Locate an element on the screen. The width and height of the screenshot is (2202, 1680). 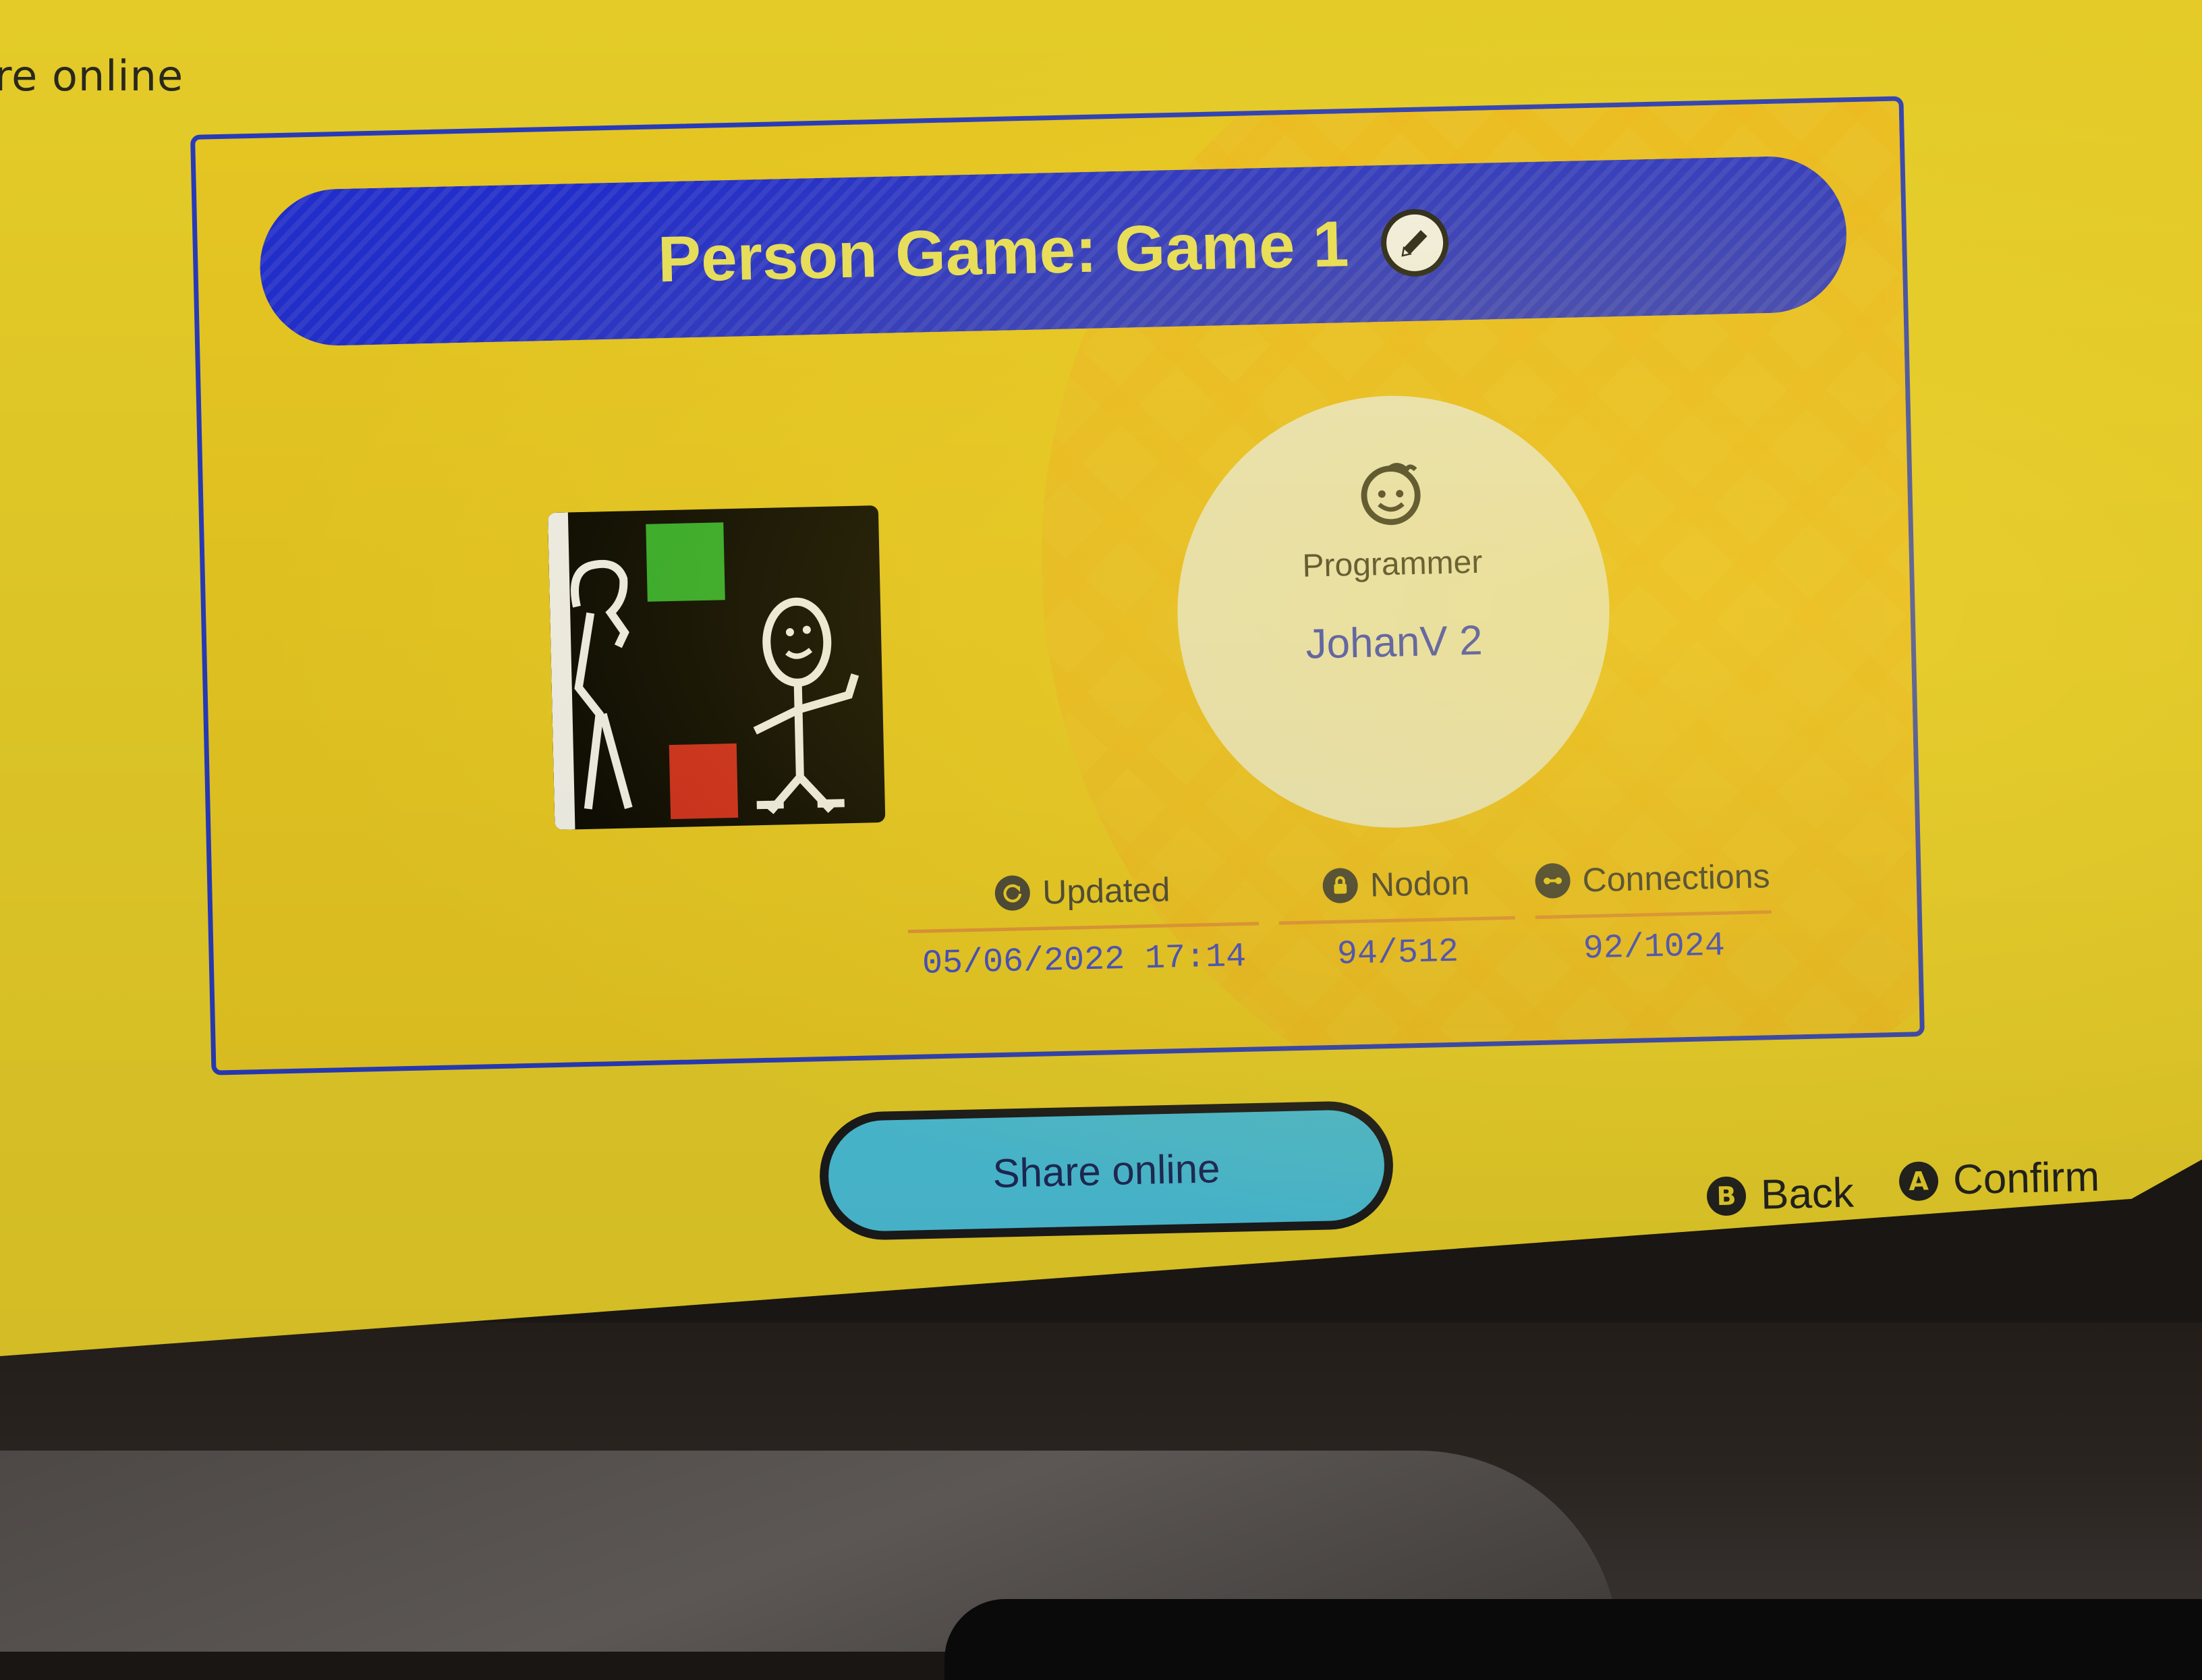
pencil-icon is located at coordinates (1414, 243).